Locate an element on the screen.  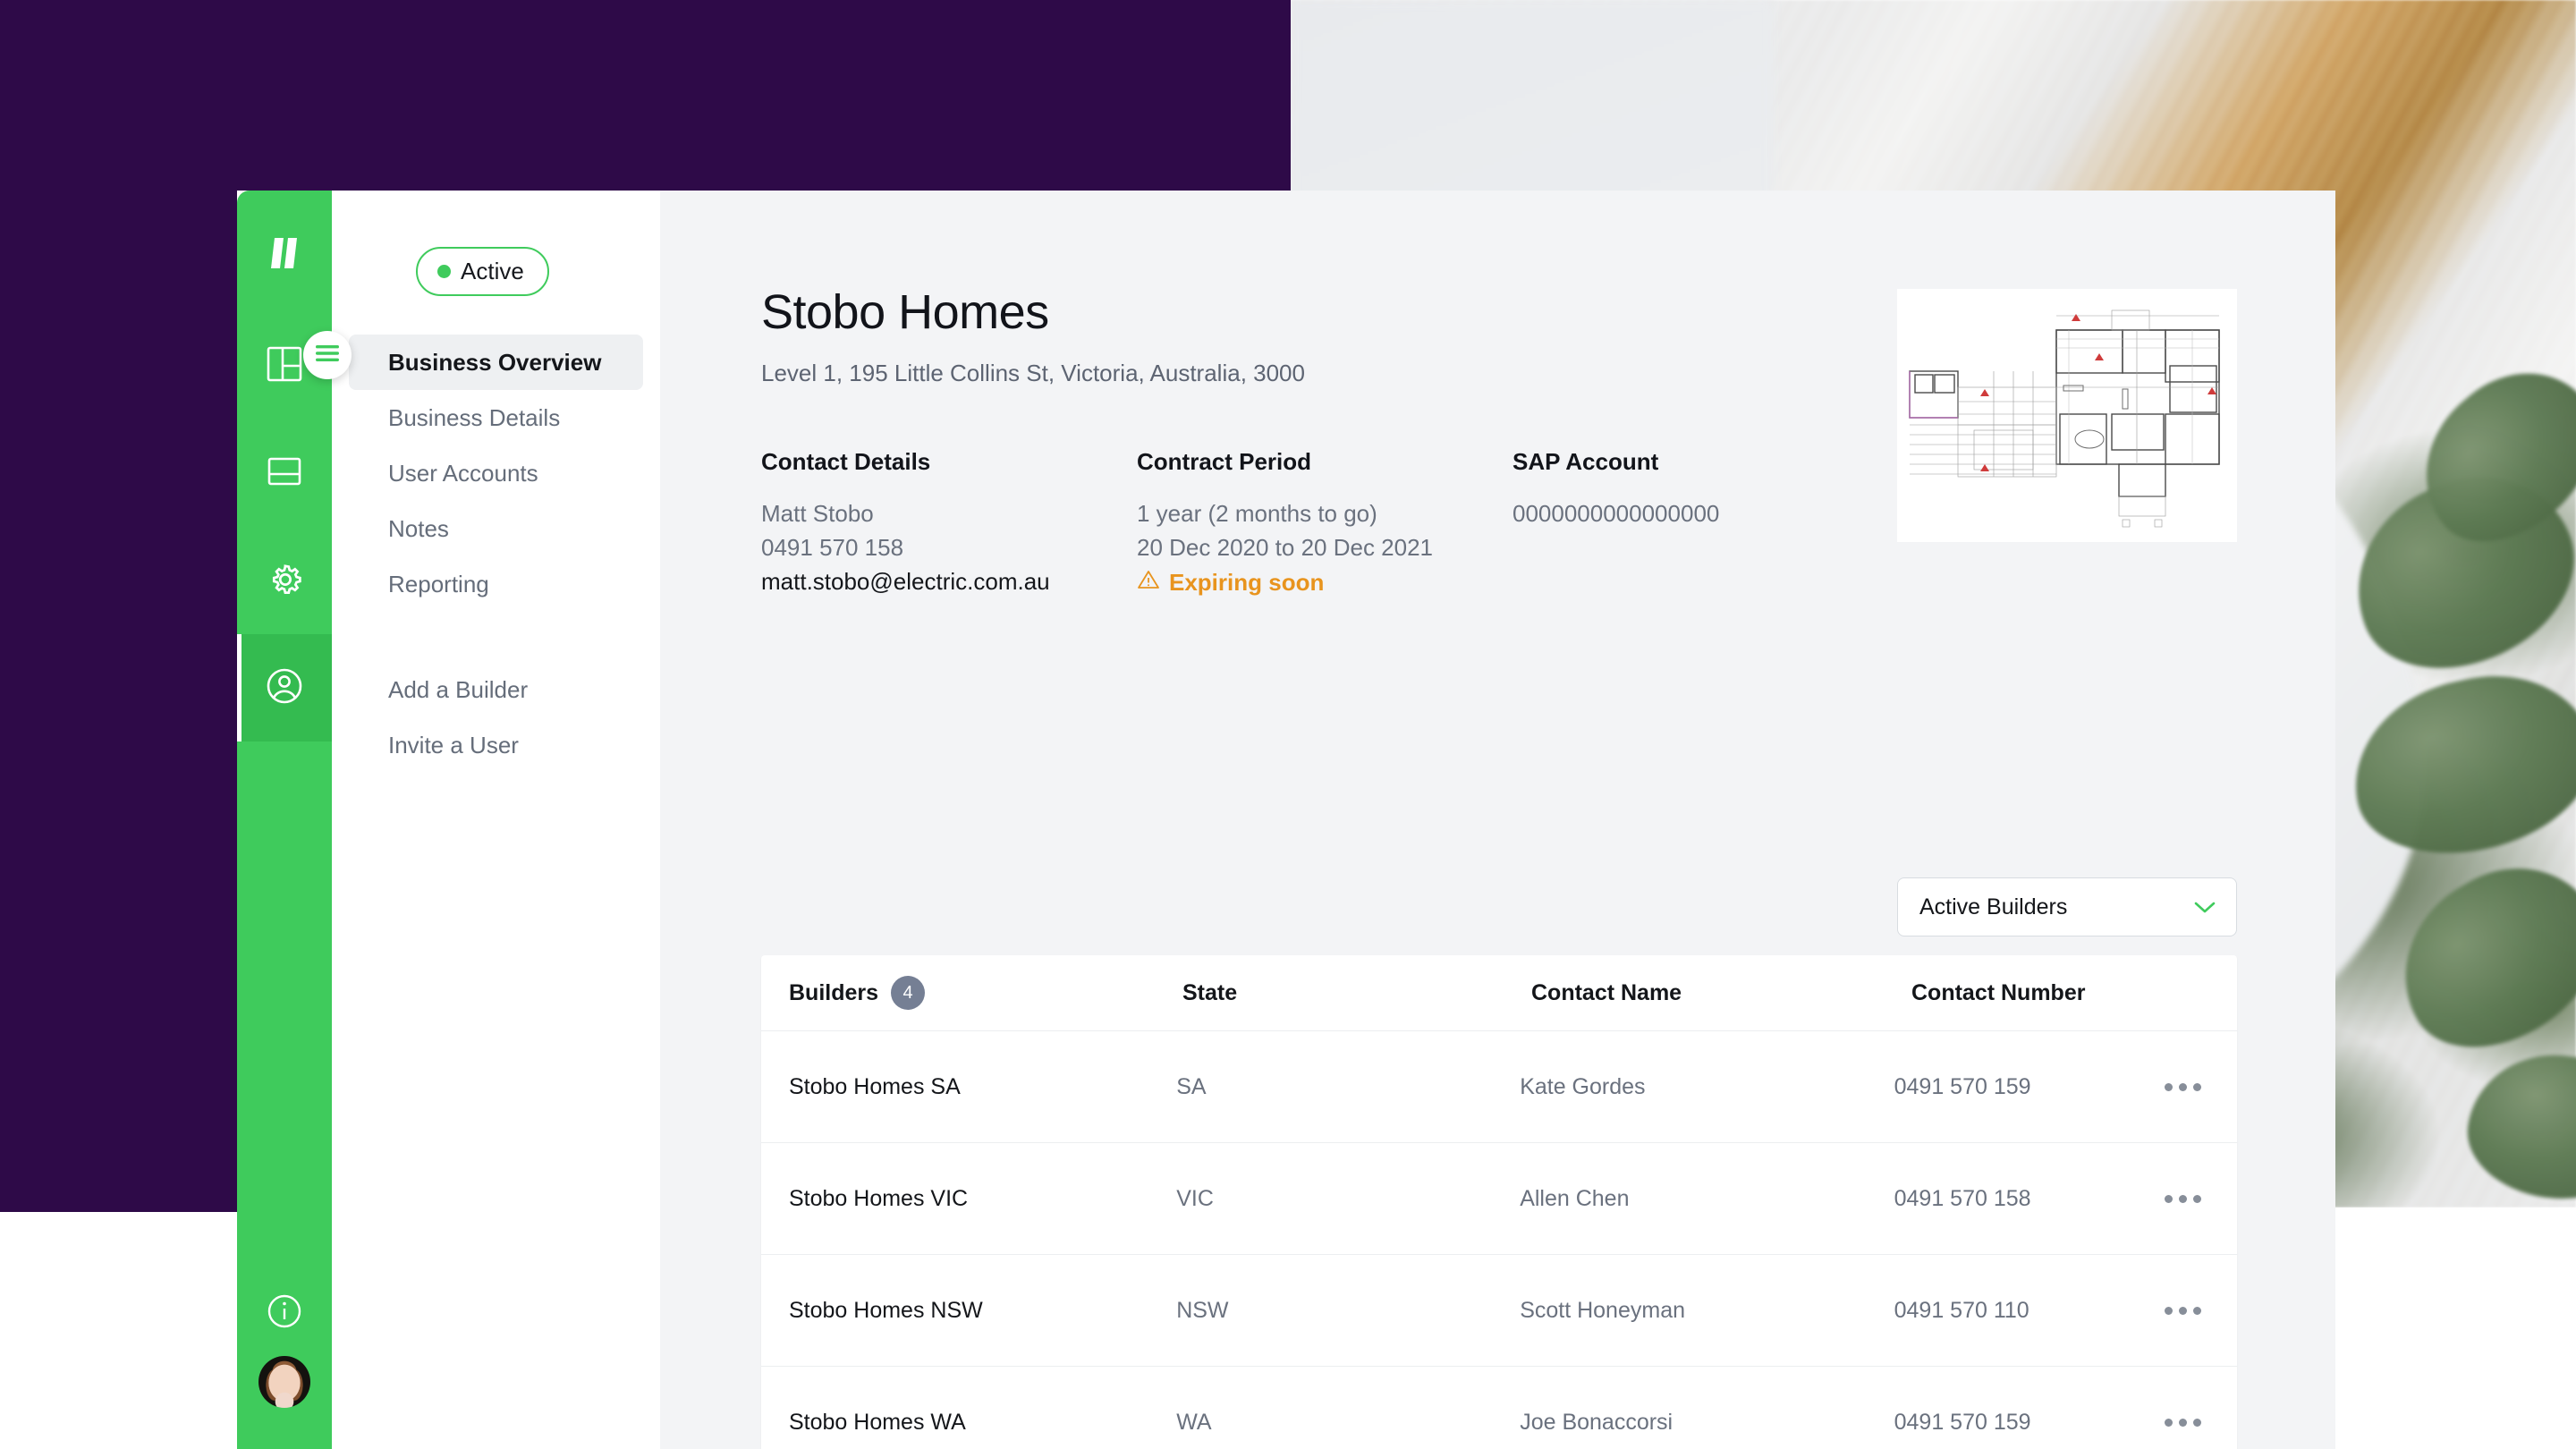
contract-period-heading: Contract Period is located at coordinates (1224, 461).